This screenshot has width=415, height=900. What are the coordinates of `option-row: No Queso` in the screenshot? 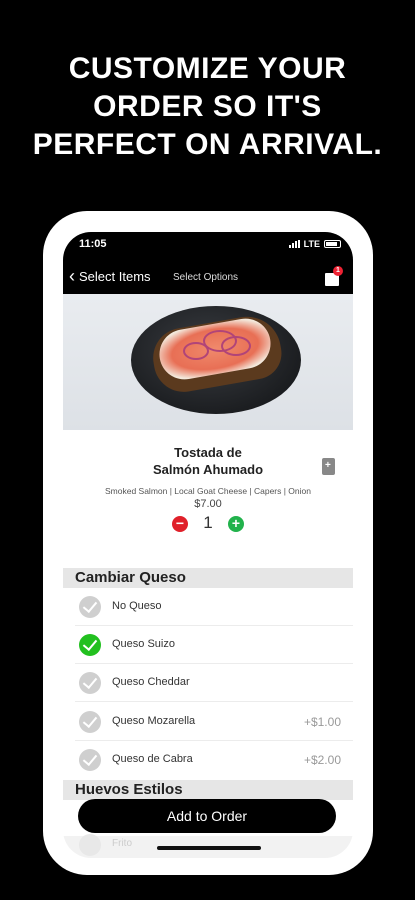 It's located at (208, 607).